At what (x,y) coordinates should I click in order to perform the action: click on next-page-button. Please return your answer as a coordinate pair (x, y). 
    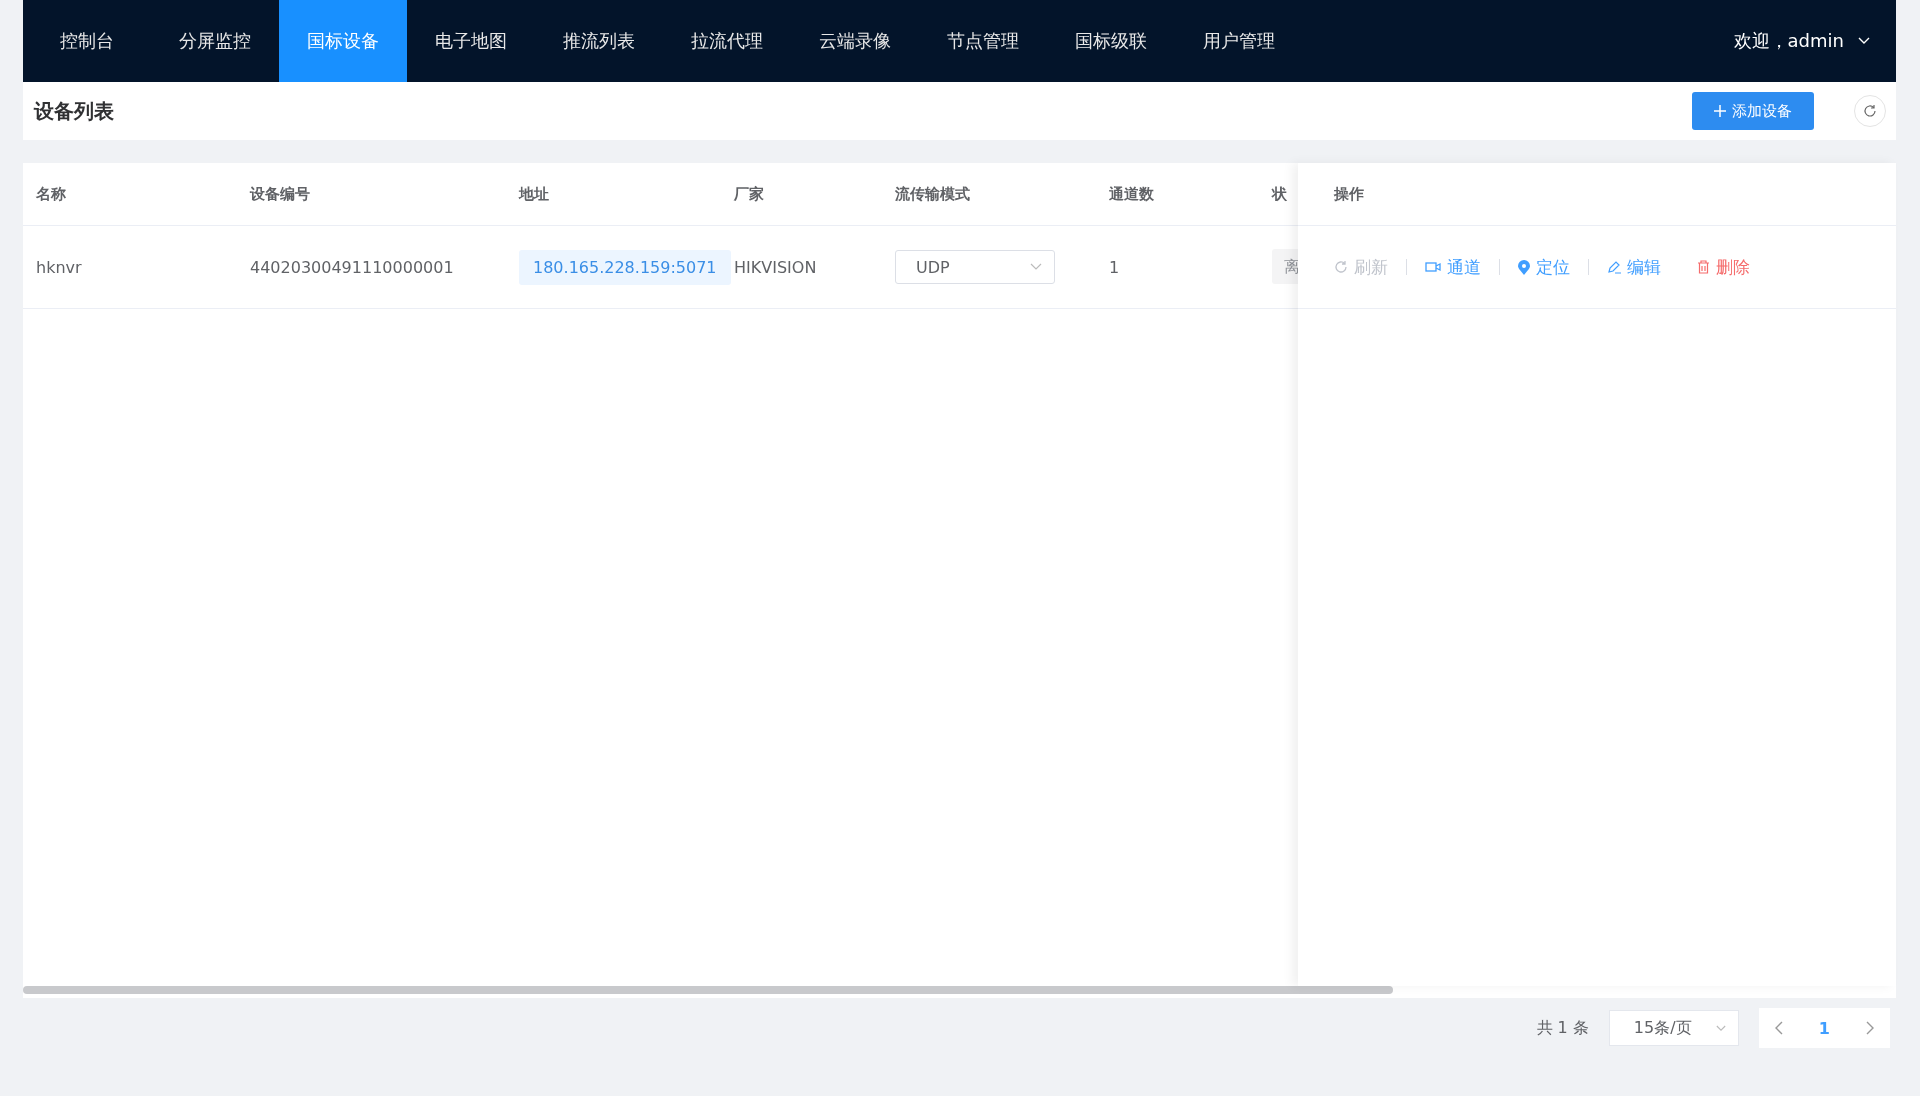
    Looking at the image, I should click on (1870, 1028).